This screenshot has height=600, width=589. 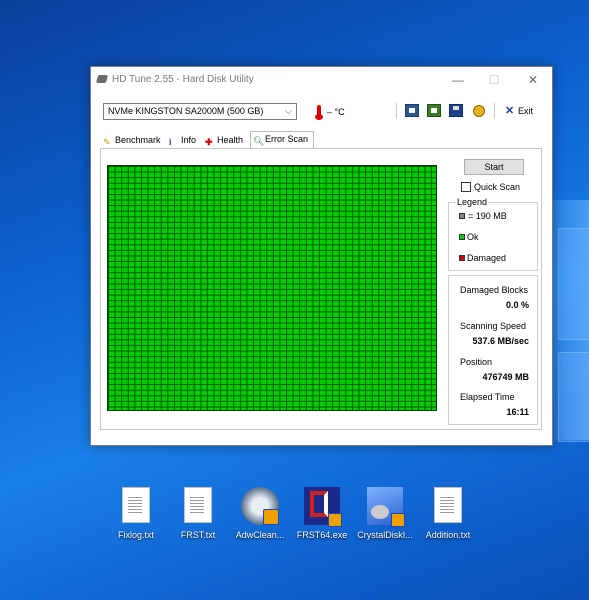 What do you see at coordinates (322, 535) in the screenshot?
I see `desktop-icon-label: FRST64.exe` at bounding box center [322, 535].